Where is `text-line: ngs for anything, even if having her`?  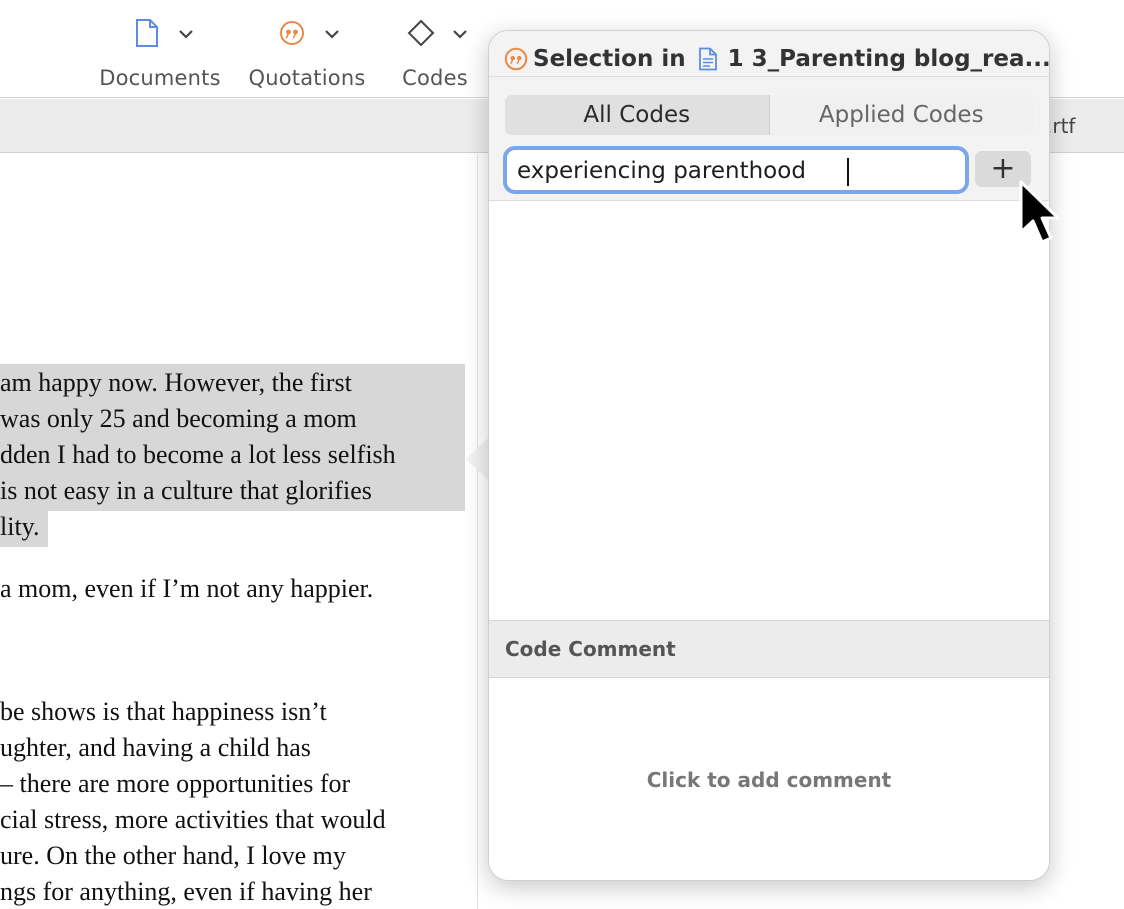 text-line: ngs for anything, even if having her is located at coordinates (186, 891).